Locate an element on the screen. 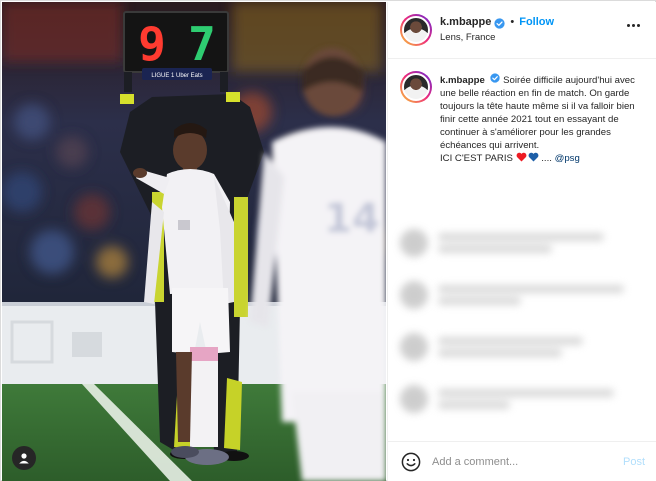  blue-heart-icon is located at coordinates (533, 157).